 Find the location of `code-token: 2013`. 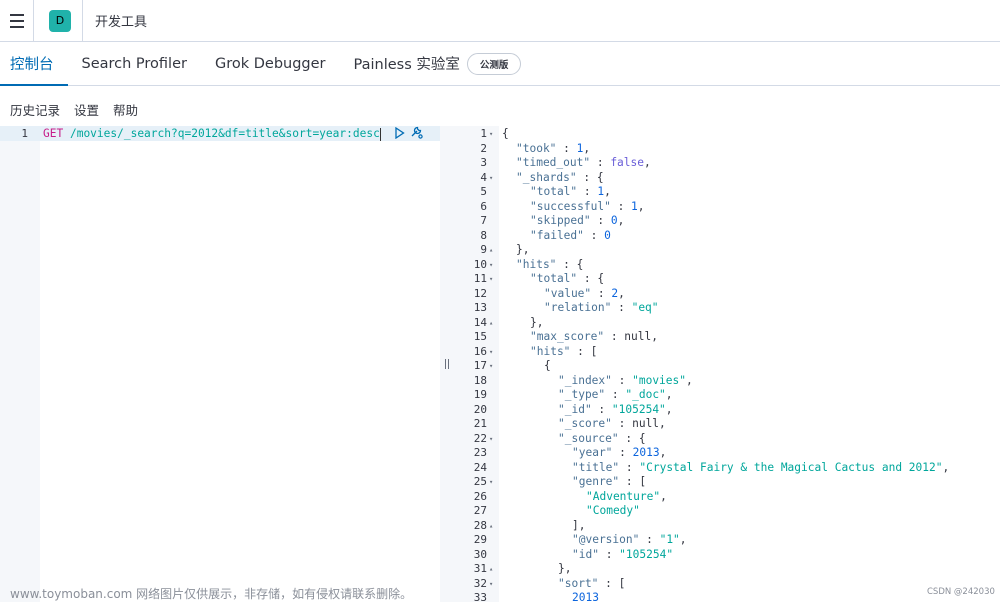

code-token: 2013 is located at coordinates (585, 596).